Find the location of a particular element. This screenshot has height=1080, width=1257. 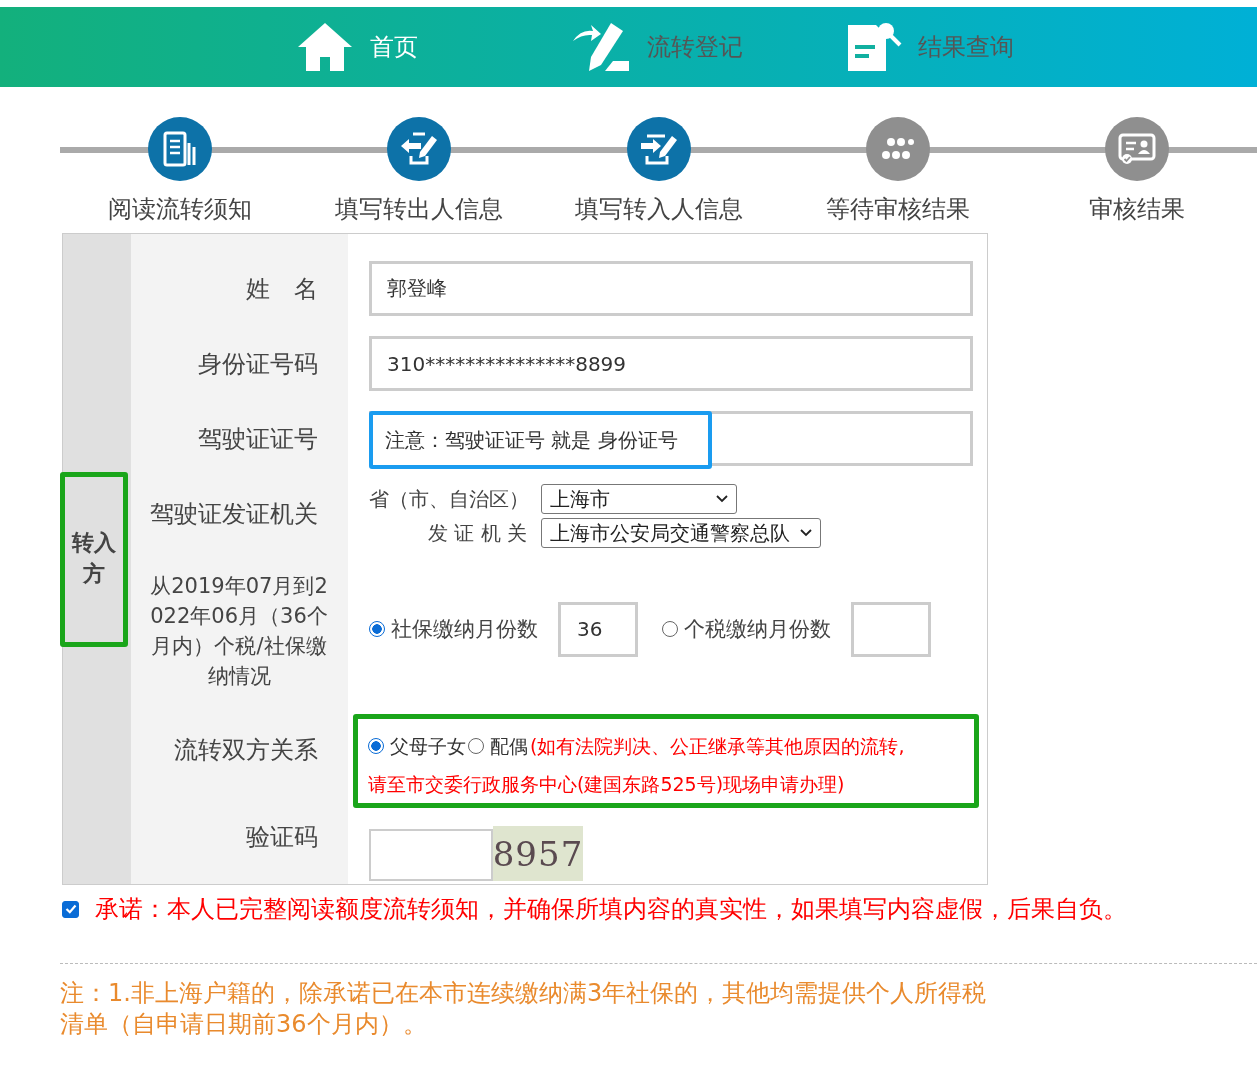

option-label: 配偶 is located at coordinates (509, 746).